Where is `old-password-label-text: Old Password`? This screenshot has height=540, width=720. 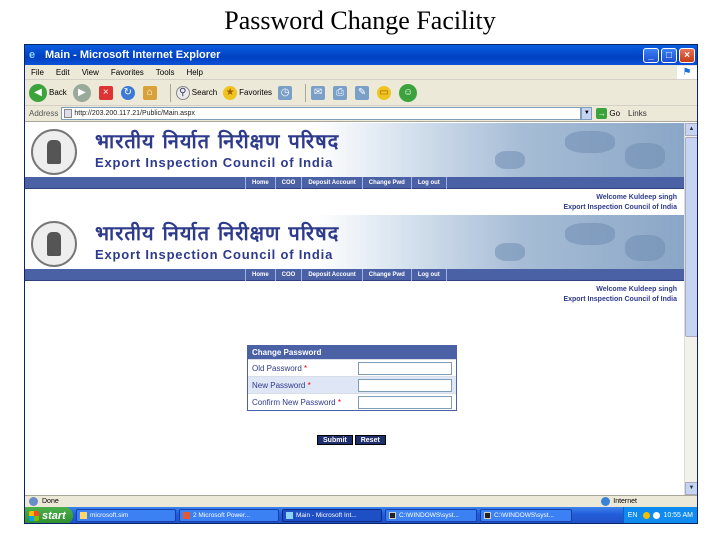 old-password-label-text: Old Password is located at coordinates (277, 368).